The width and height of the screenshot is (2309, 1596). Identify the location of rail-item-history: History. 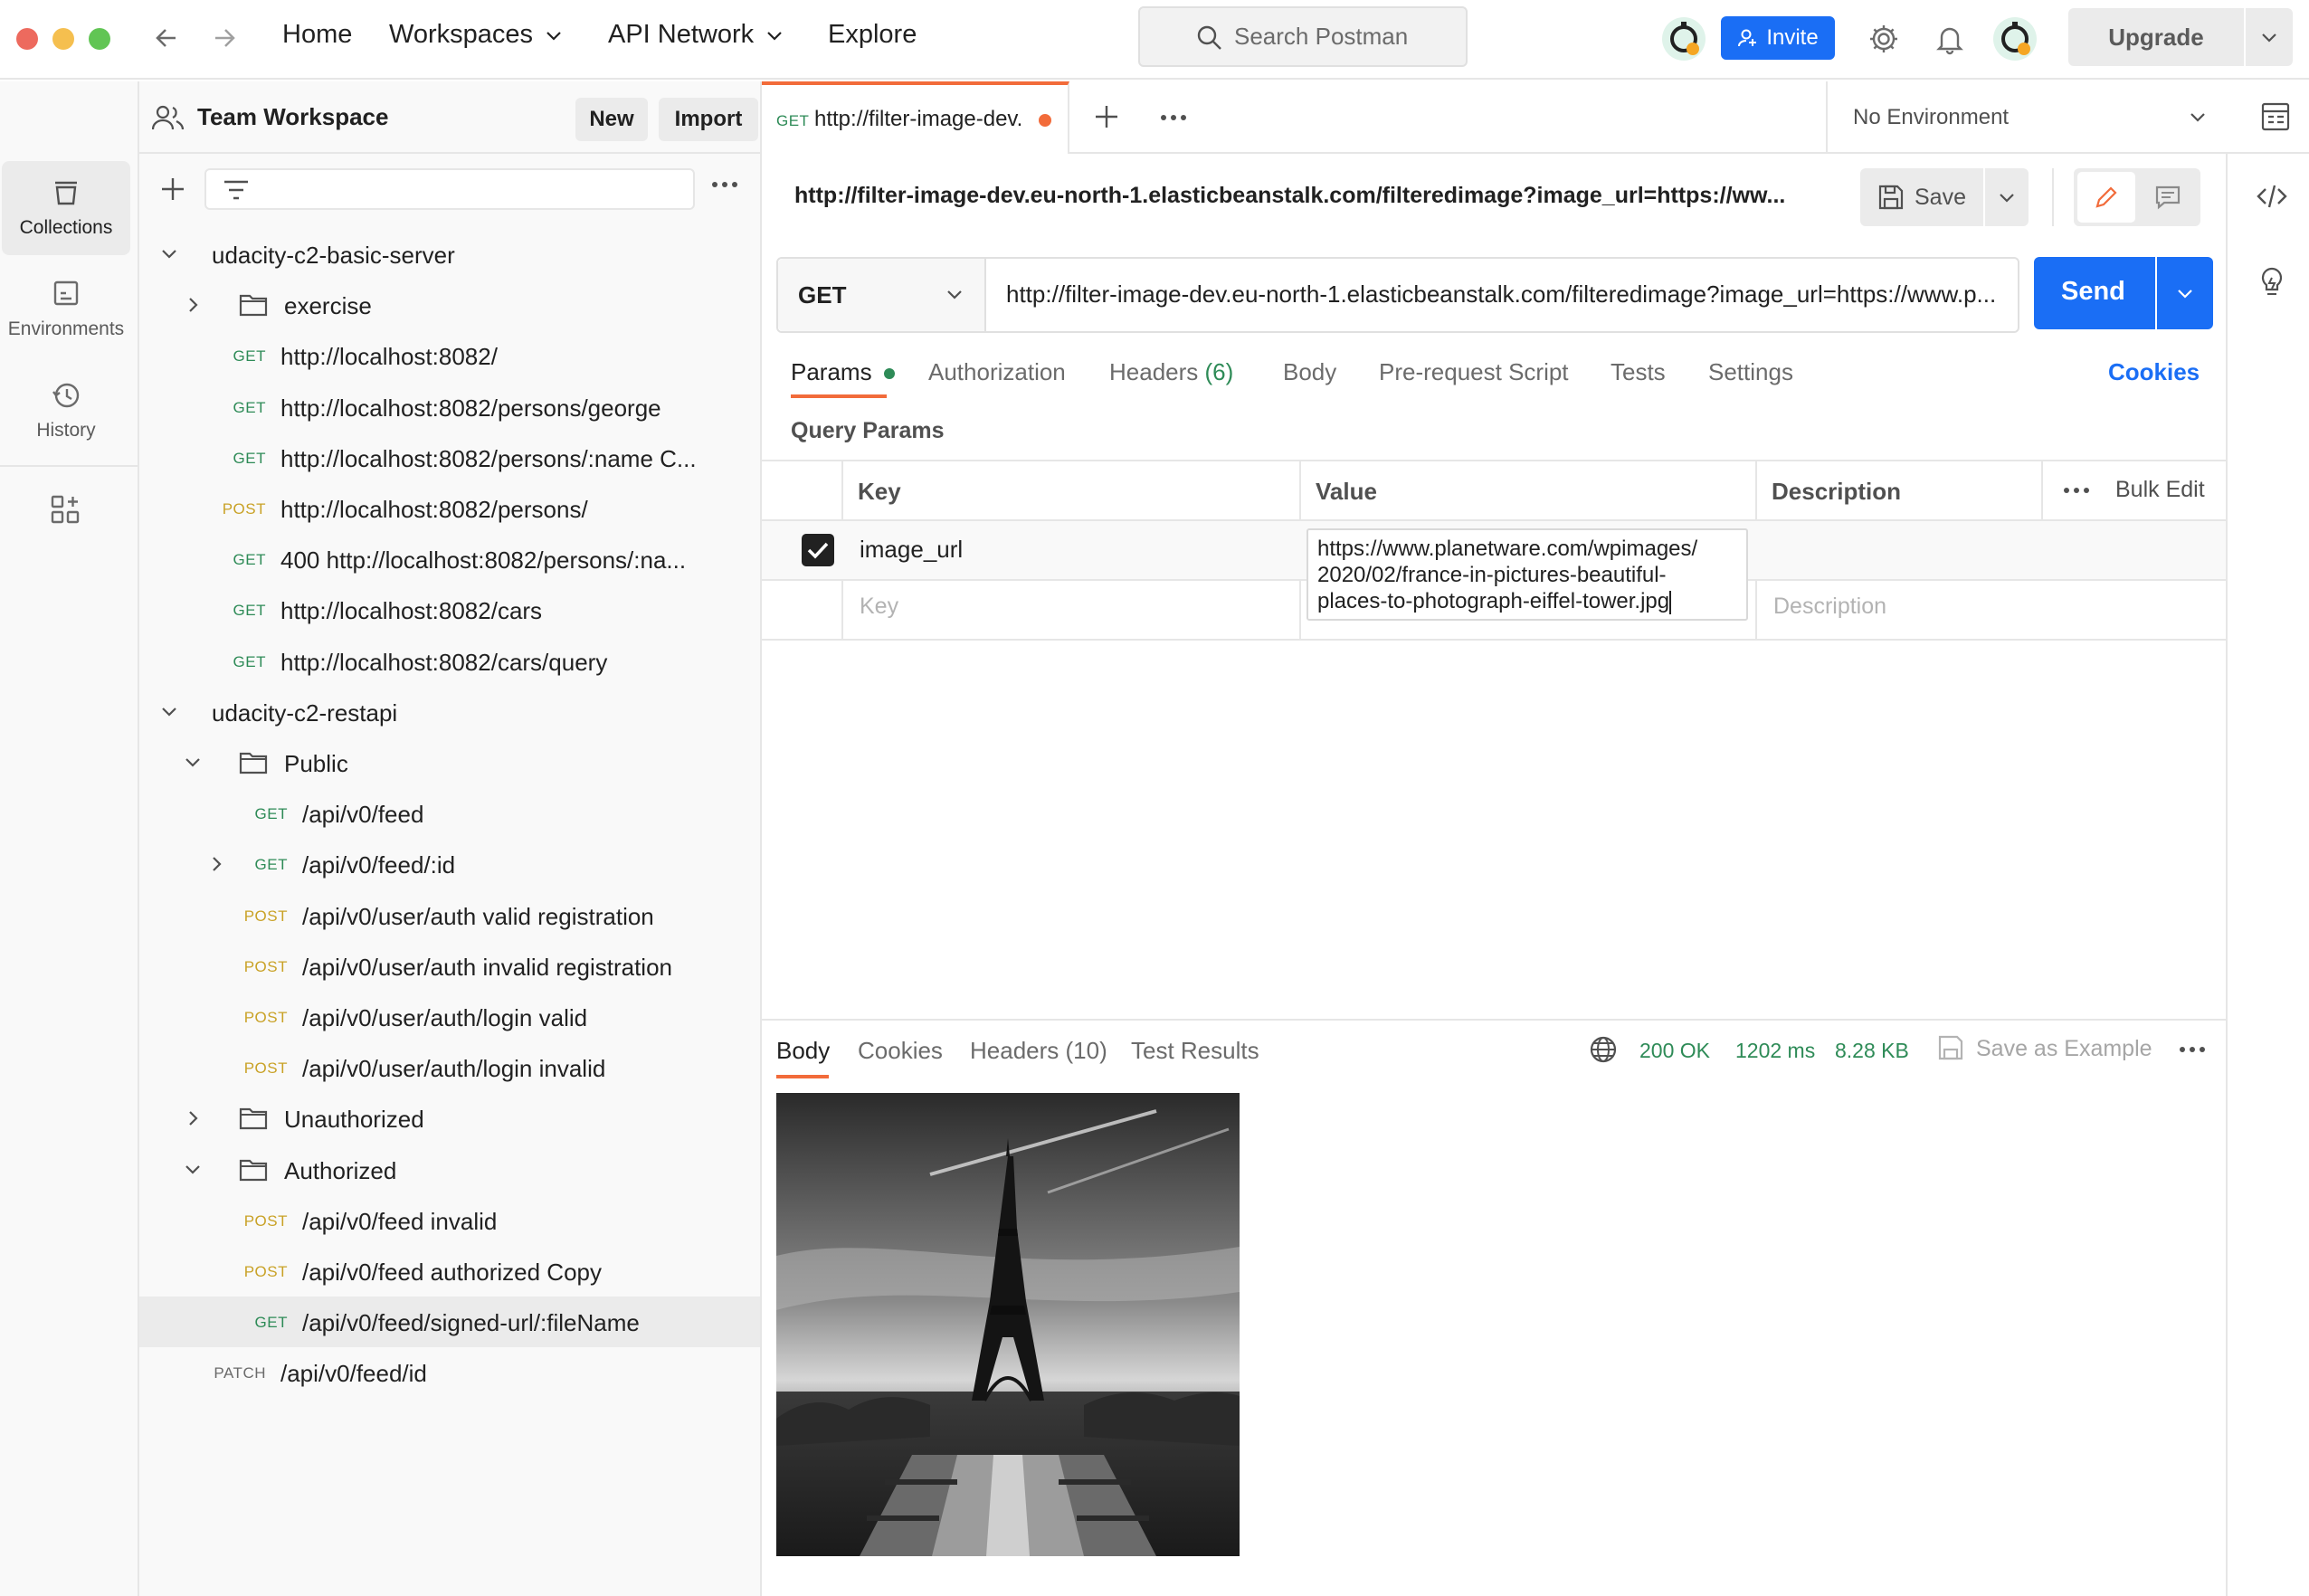
(66, 411).